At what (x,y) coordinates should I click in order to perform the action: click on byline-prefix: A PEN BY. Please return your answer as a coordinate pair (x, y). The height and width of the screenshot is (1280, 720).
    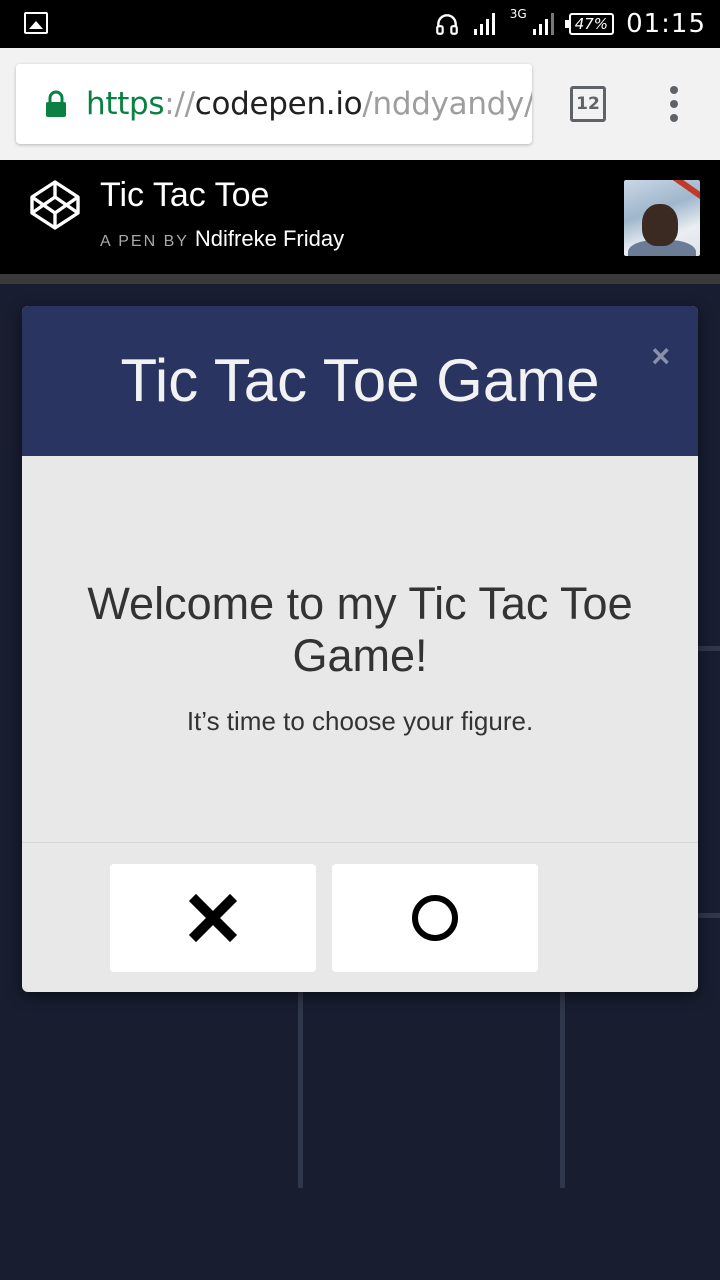
    Looking at the image, I should click on (144, 241).